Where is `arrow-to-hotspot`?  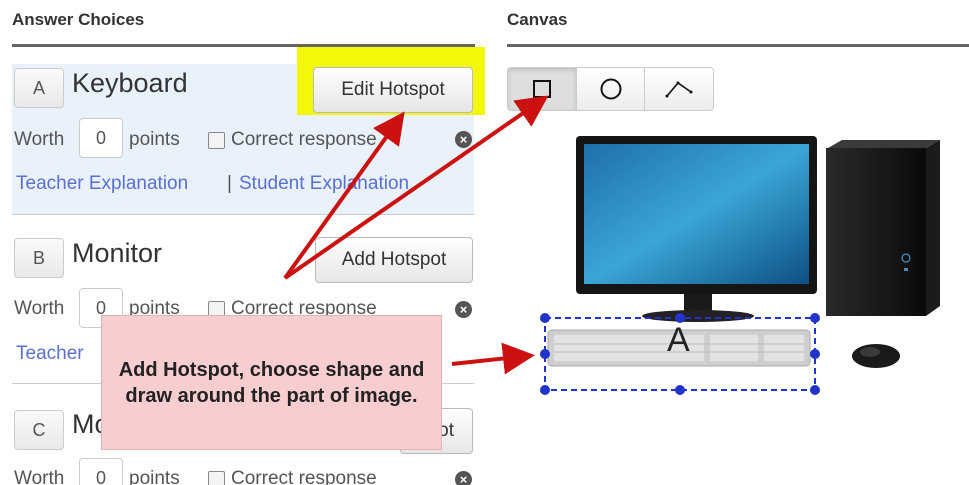
arrow-to-hotspot is located at coordinates (493, 358).